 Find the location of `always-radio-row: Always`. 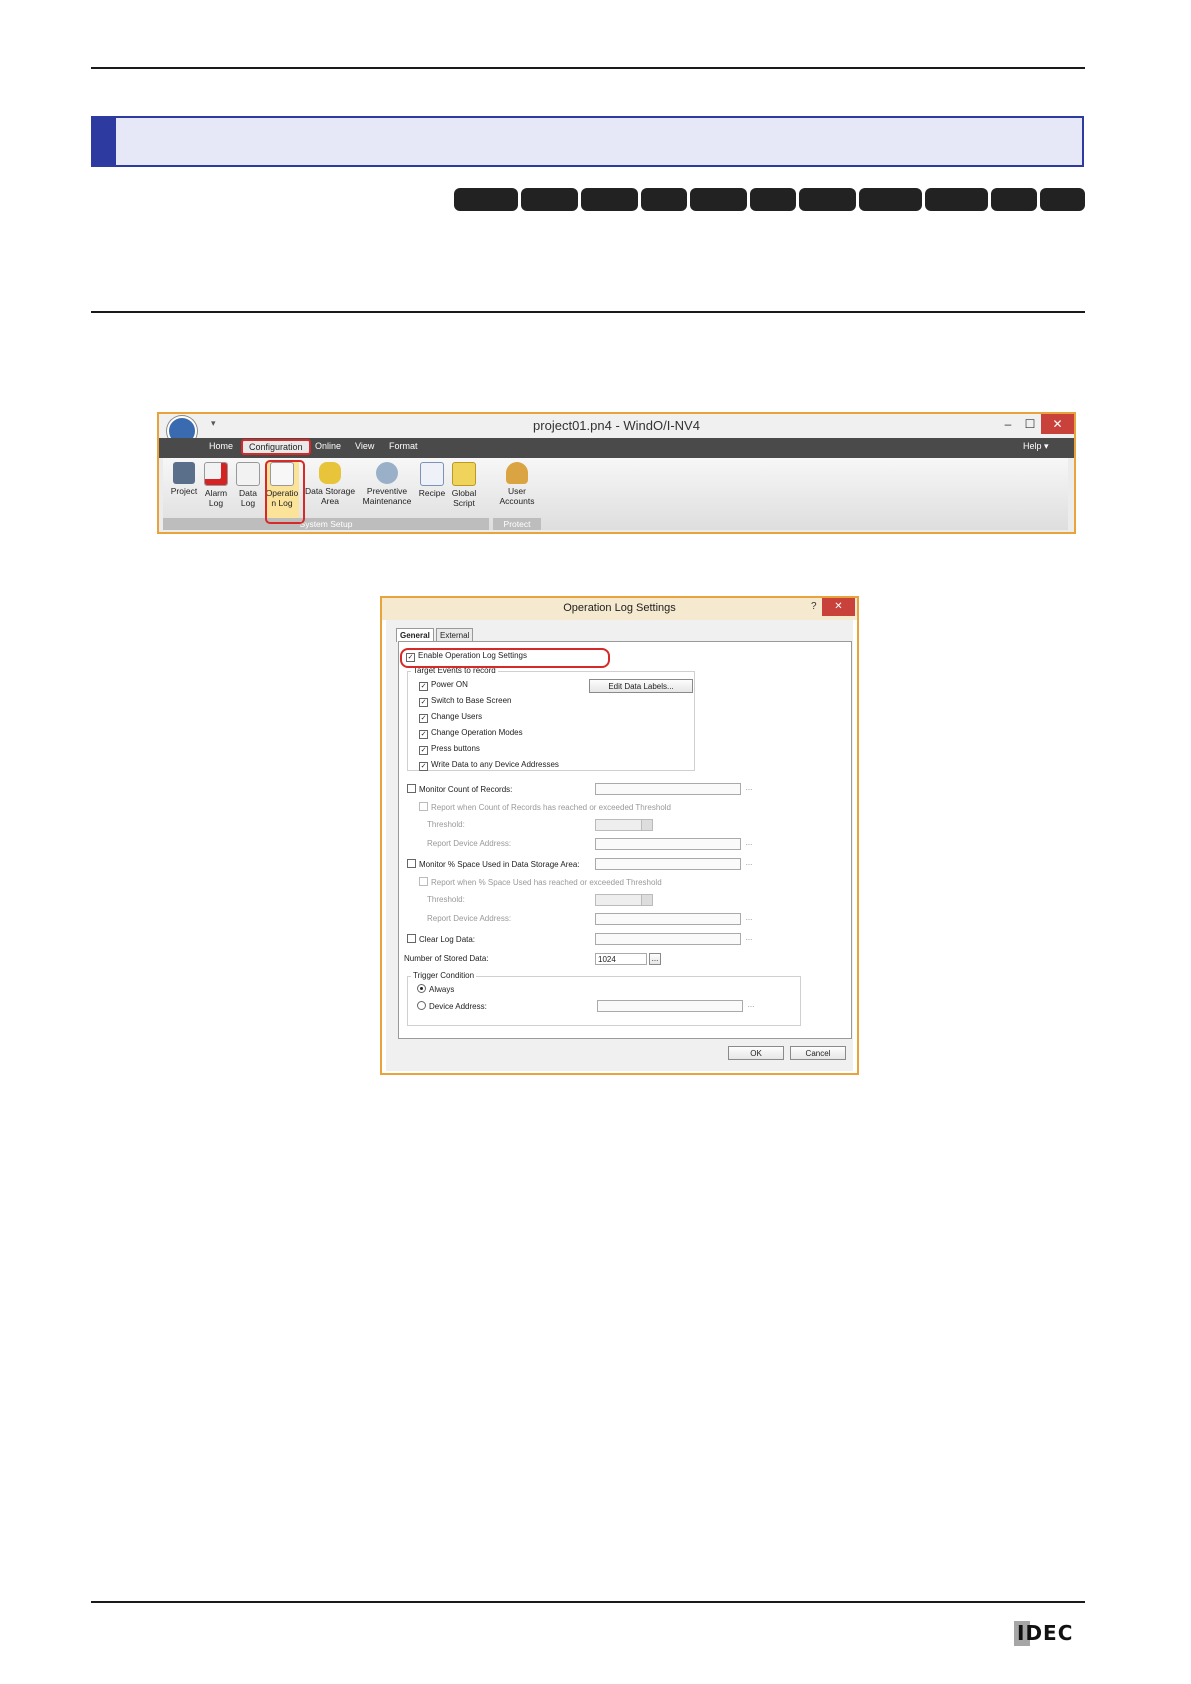

always-radio-row: Always is located at coordinates (435, 989).